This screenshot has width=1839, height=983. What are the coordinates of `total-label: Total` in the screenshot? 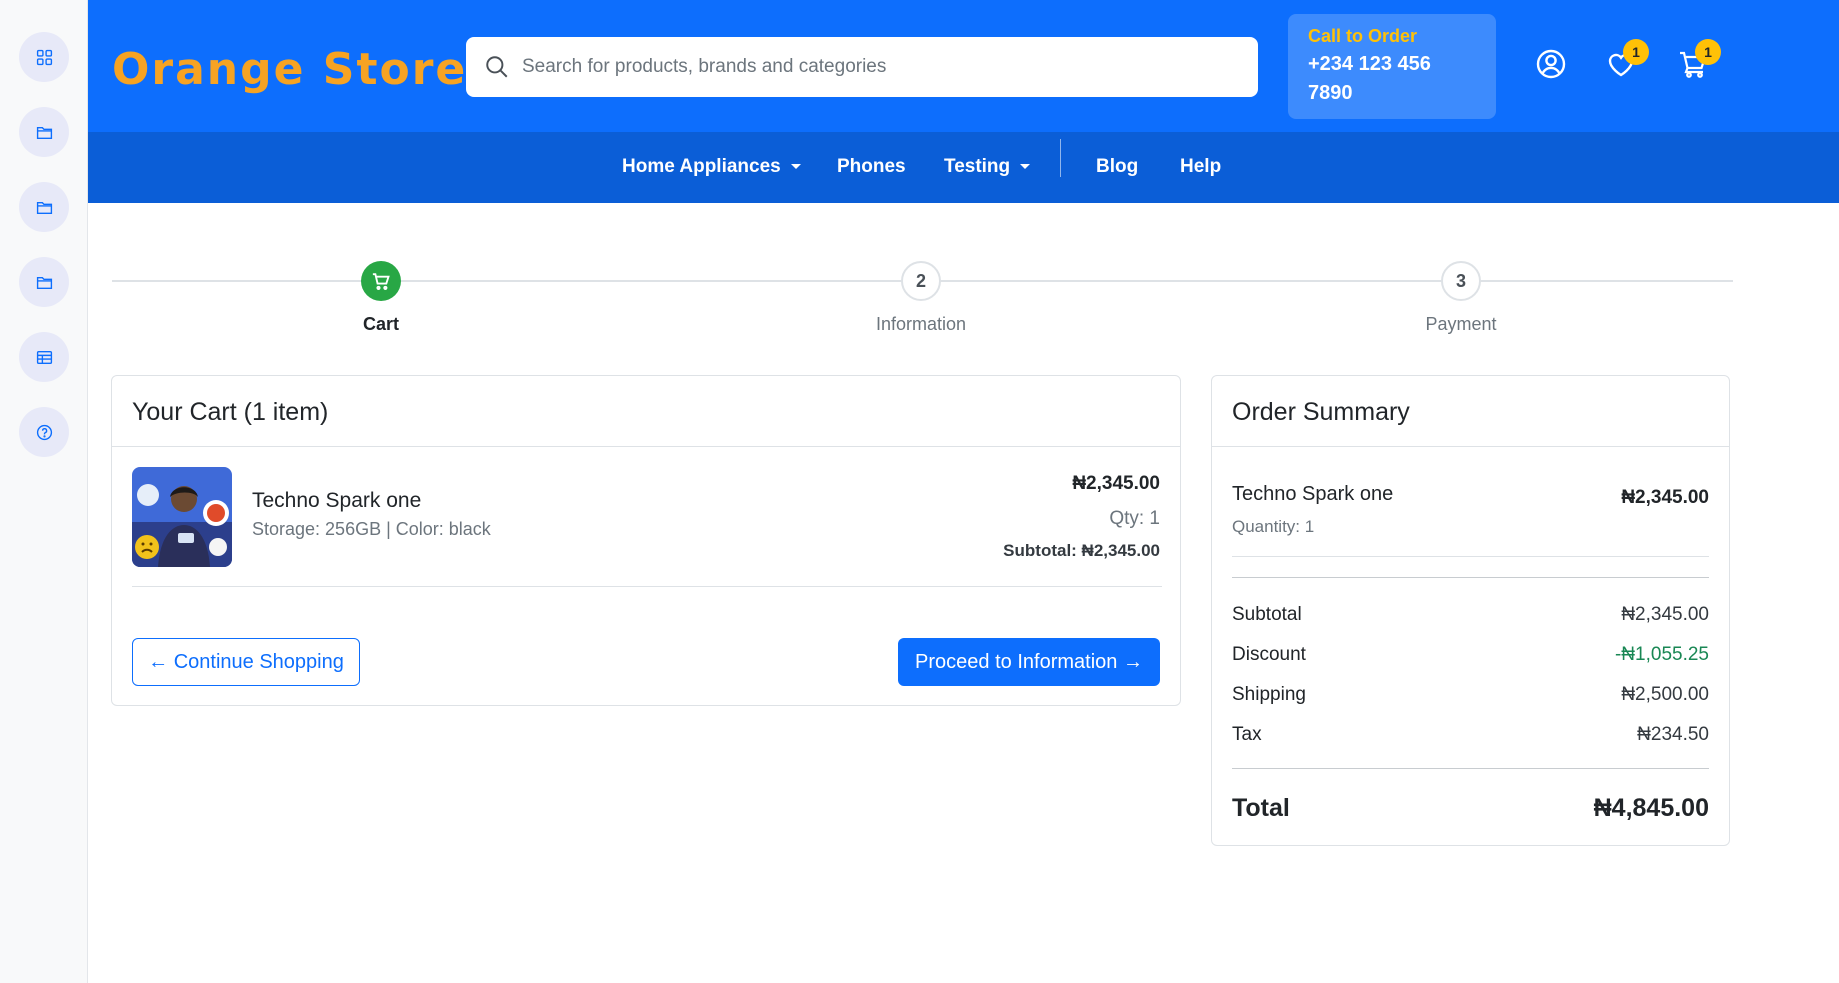 It's located at (1261, 808).